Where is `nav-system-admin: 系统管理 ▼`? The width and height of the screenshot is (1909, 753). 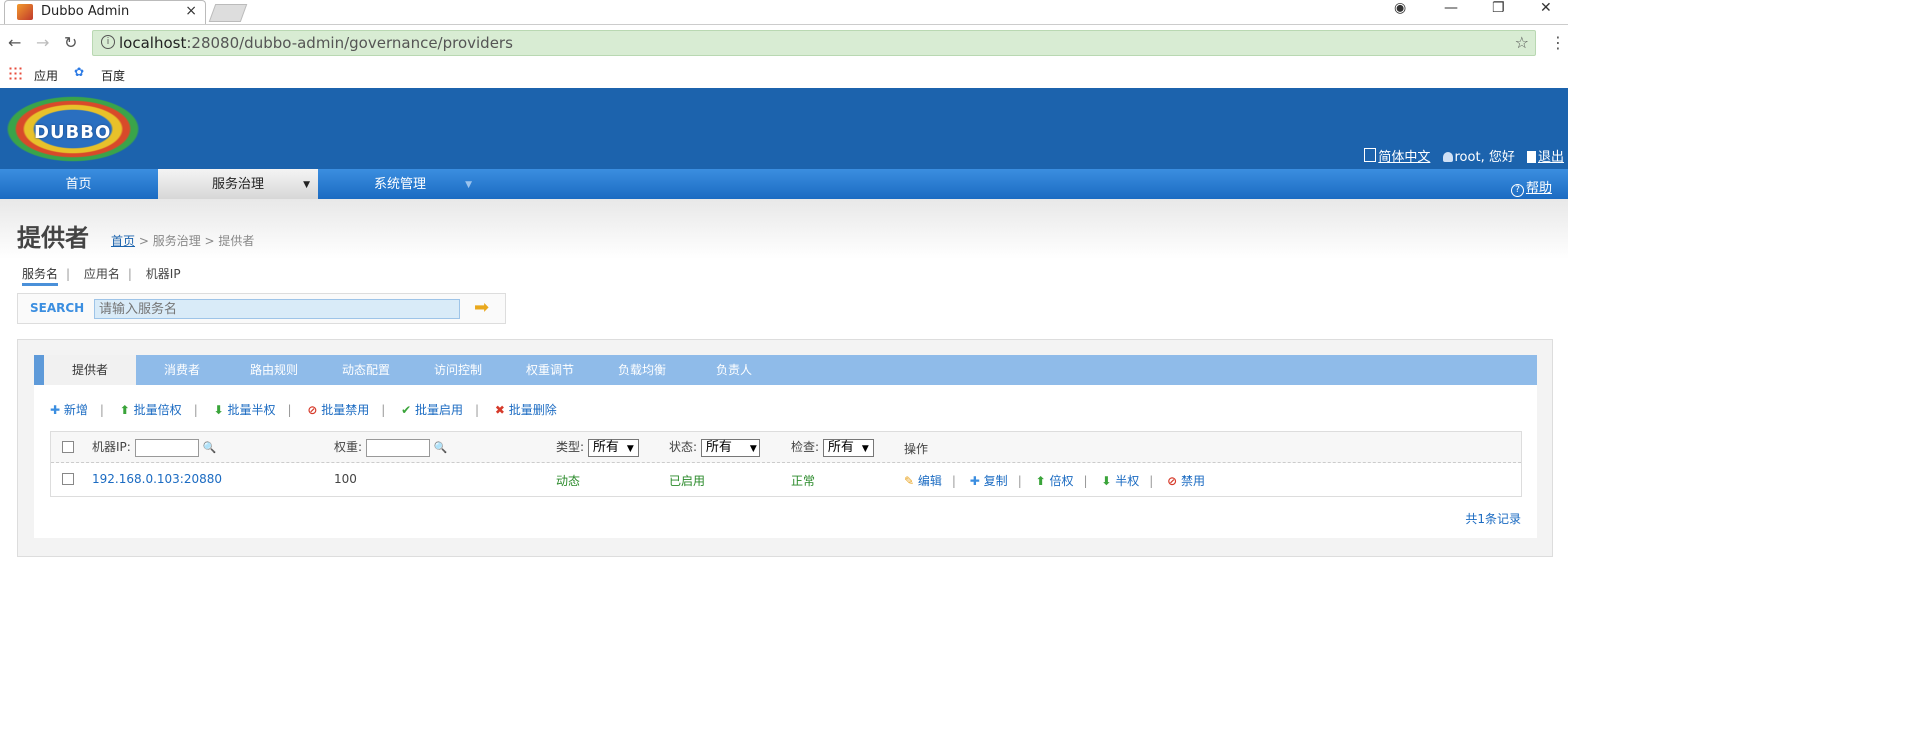 nav-system-admin: 系统管理 ▼ is located at coordinates (400, 184).